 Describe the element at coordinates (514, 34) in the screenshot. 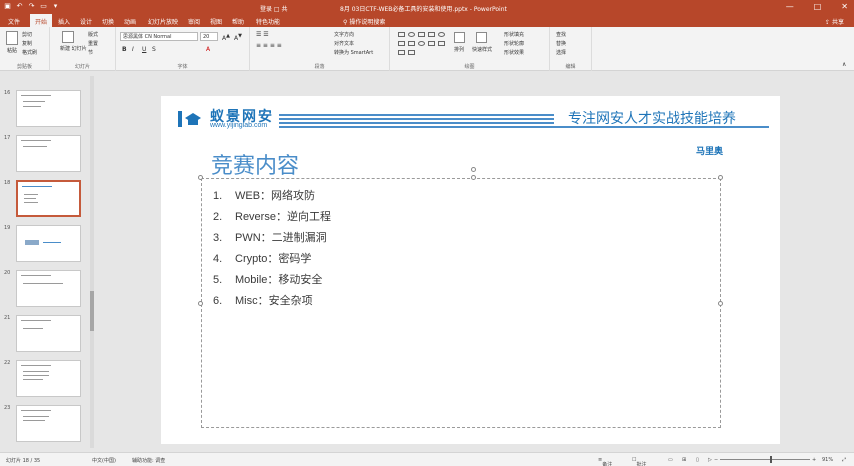

I see `shape-fill-button: 形状填充` at that location.